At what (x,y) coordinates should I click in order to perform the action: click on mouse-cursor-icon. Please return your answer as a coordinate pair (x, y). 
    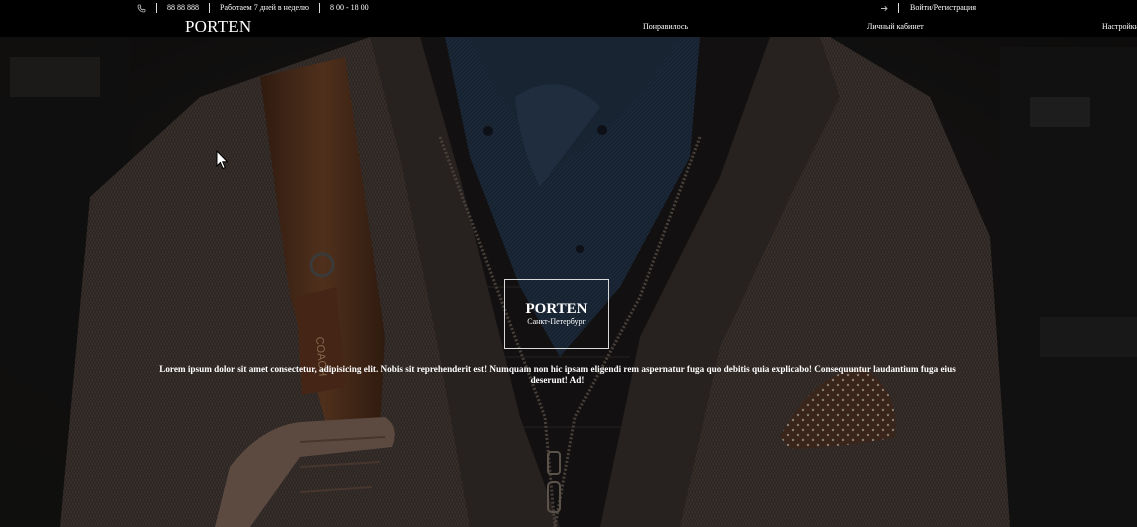
    Looking at the image, I should click on (222, 162).